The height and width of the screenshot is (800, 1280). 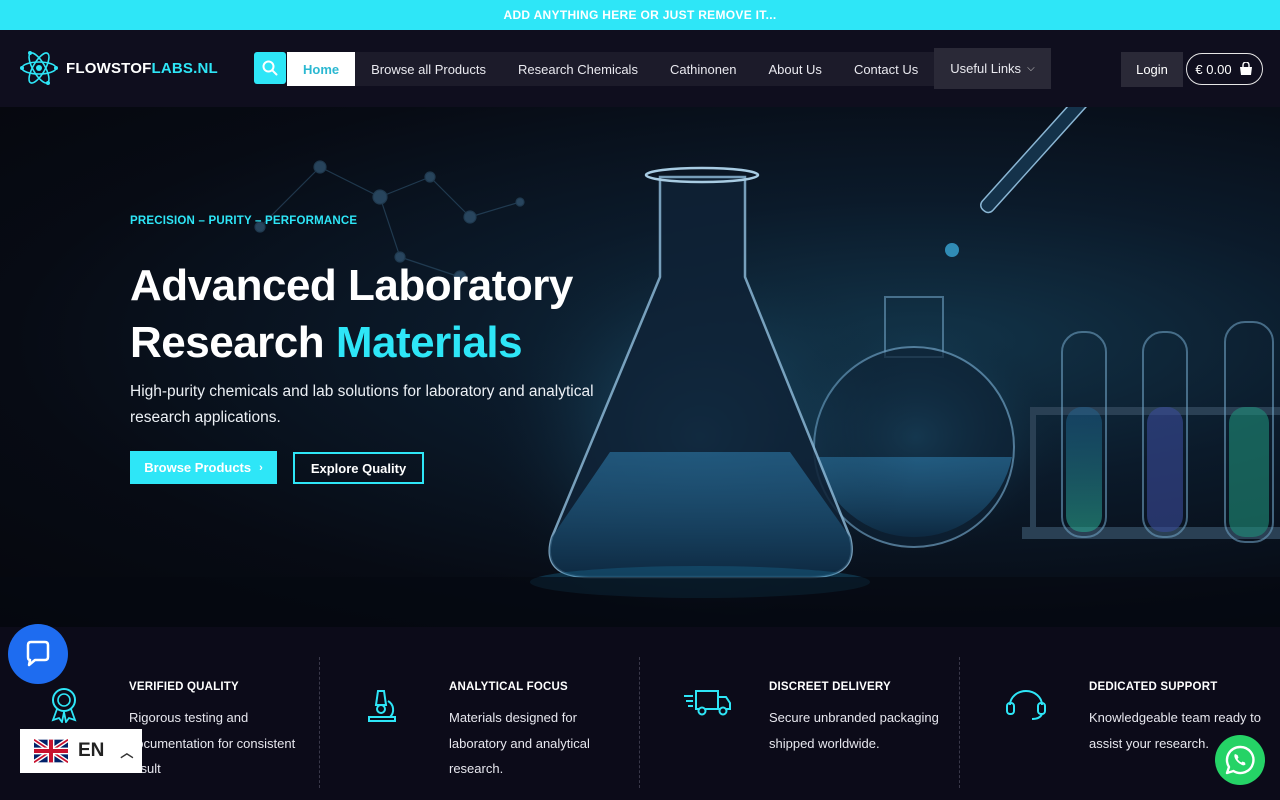 What do you see at coordinates (351, 314) in the screenshot?
I see `hero-headline: Advanced Laboratory Research Materials` at bounding box center [351, 314].